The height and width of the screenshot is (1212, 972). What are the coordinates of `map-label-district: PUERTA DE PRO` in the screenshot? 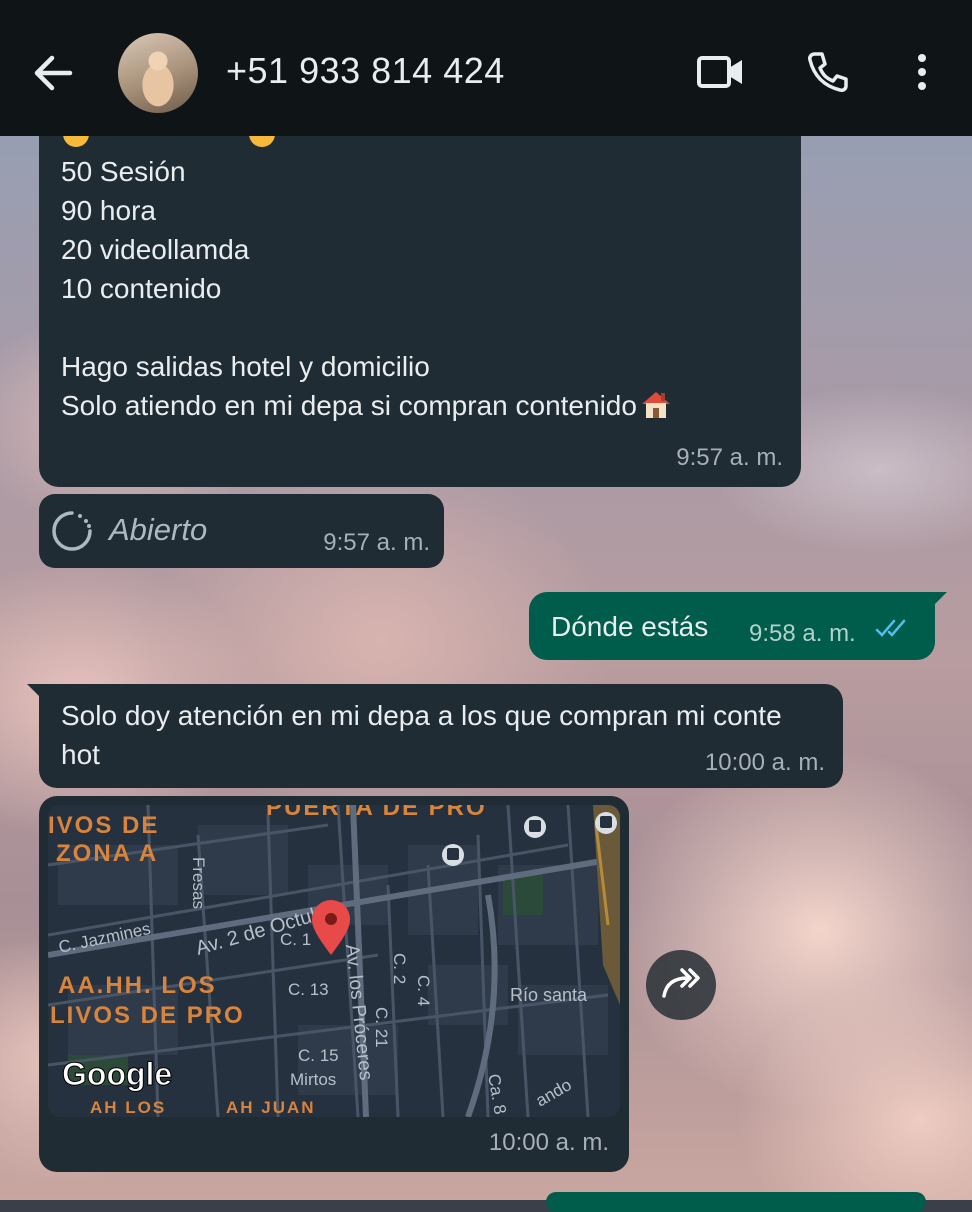 It's located at (376, 813).